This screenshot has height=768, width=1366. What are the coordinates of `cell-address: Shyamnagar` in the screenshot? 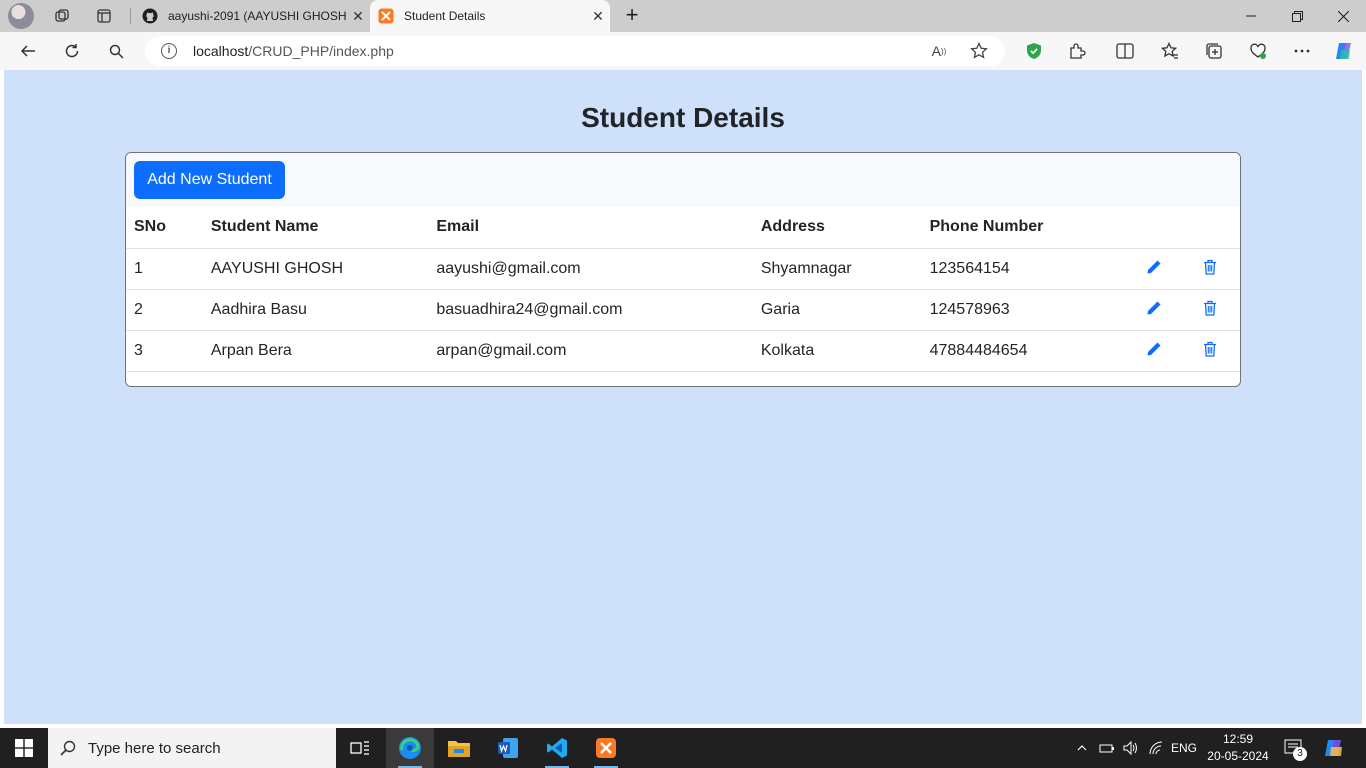 It's located at (837, 269).